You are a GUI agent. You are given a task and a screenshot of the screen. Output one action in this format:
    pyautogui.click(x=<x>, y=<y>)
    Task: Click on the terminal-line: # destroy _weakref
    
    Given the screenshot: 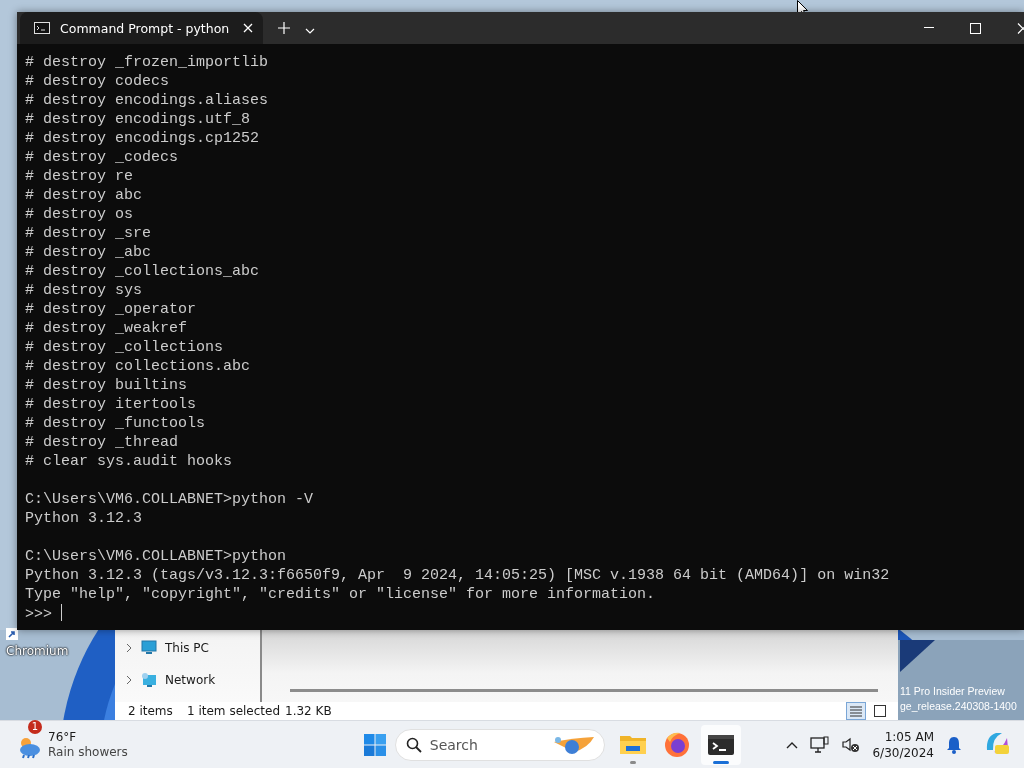 What is the action you would take?
    pyautogui.click(x=107, y=328)
    